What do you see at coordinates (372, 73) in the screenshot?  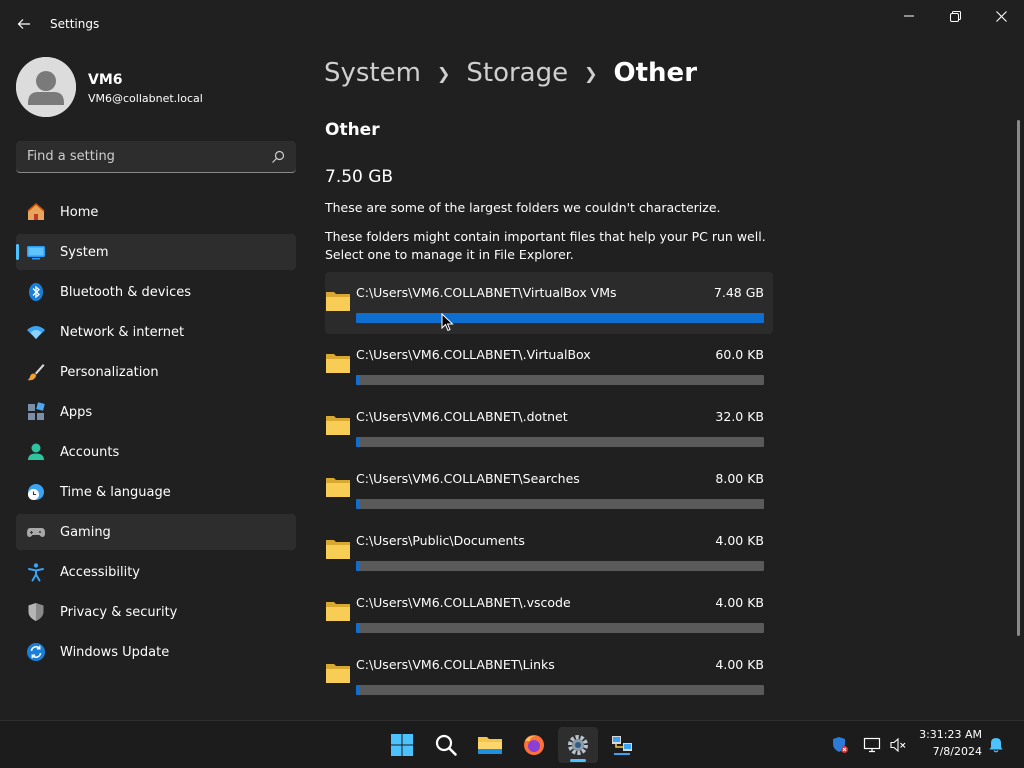 I see `breadcrumb-system: System` at bounding box center [372, 73].